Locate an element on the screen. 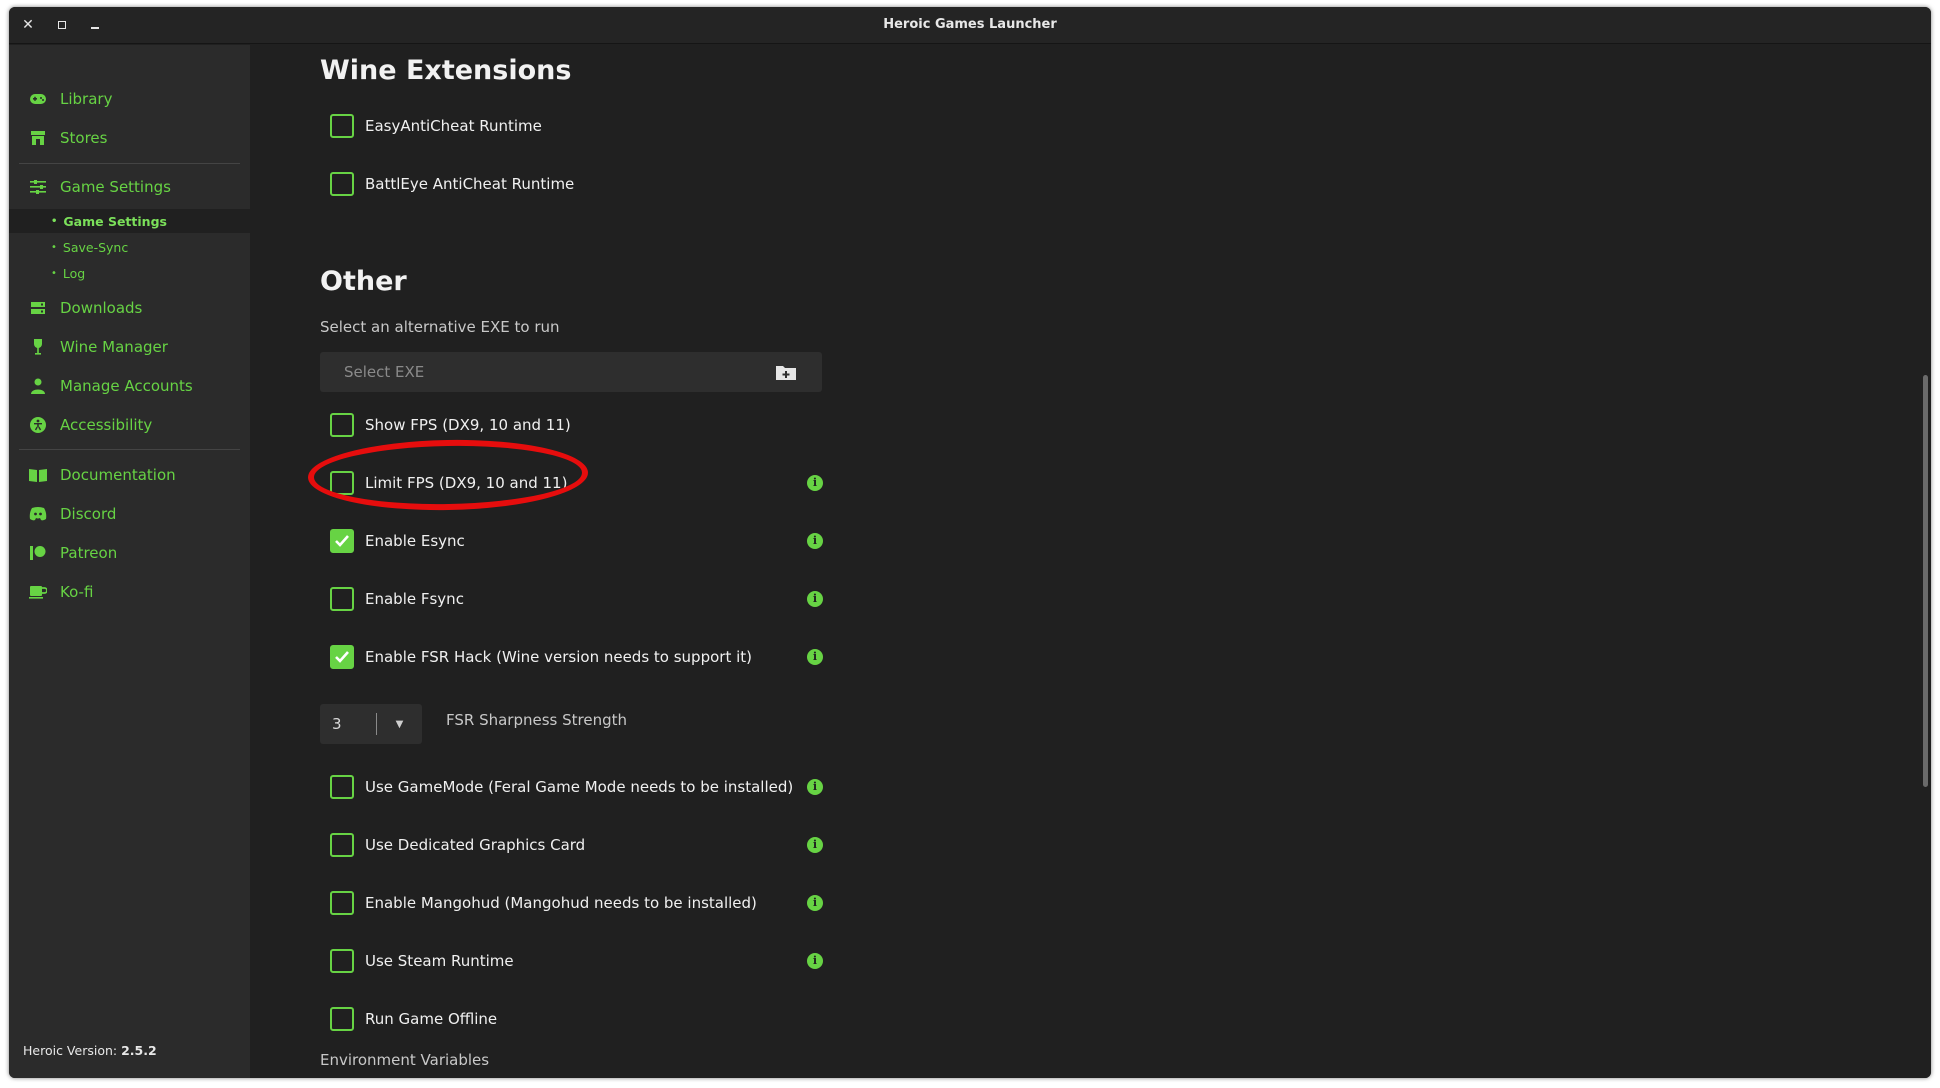  run-offline-checkbox is located at coordinates (342, 1019).